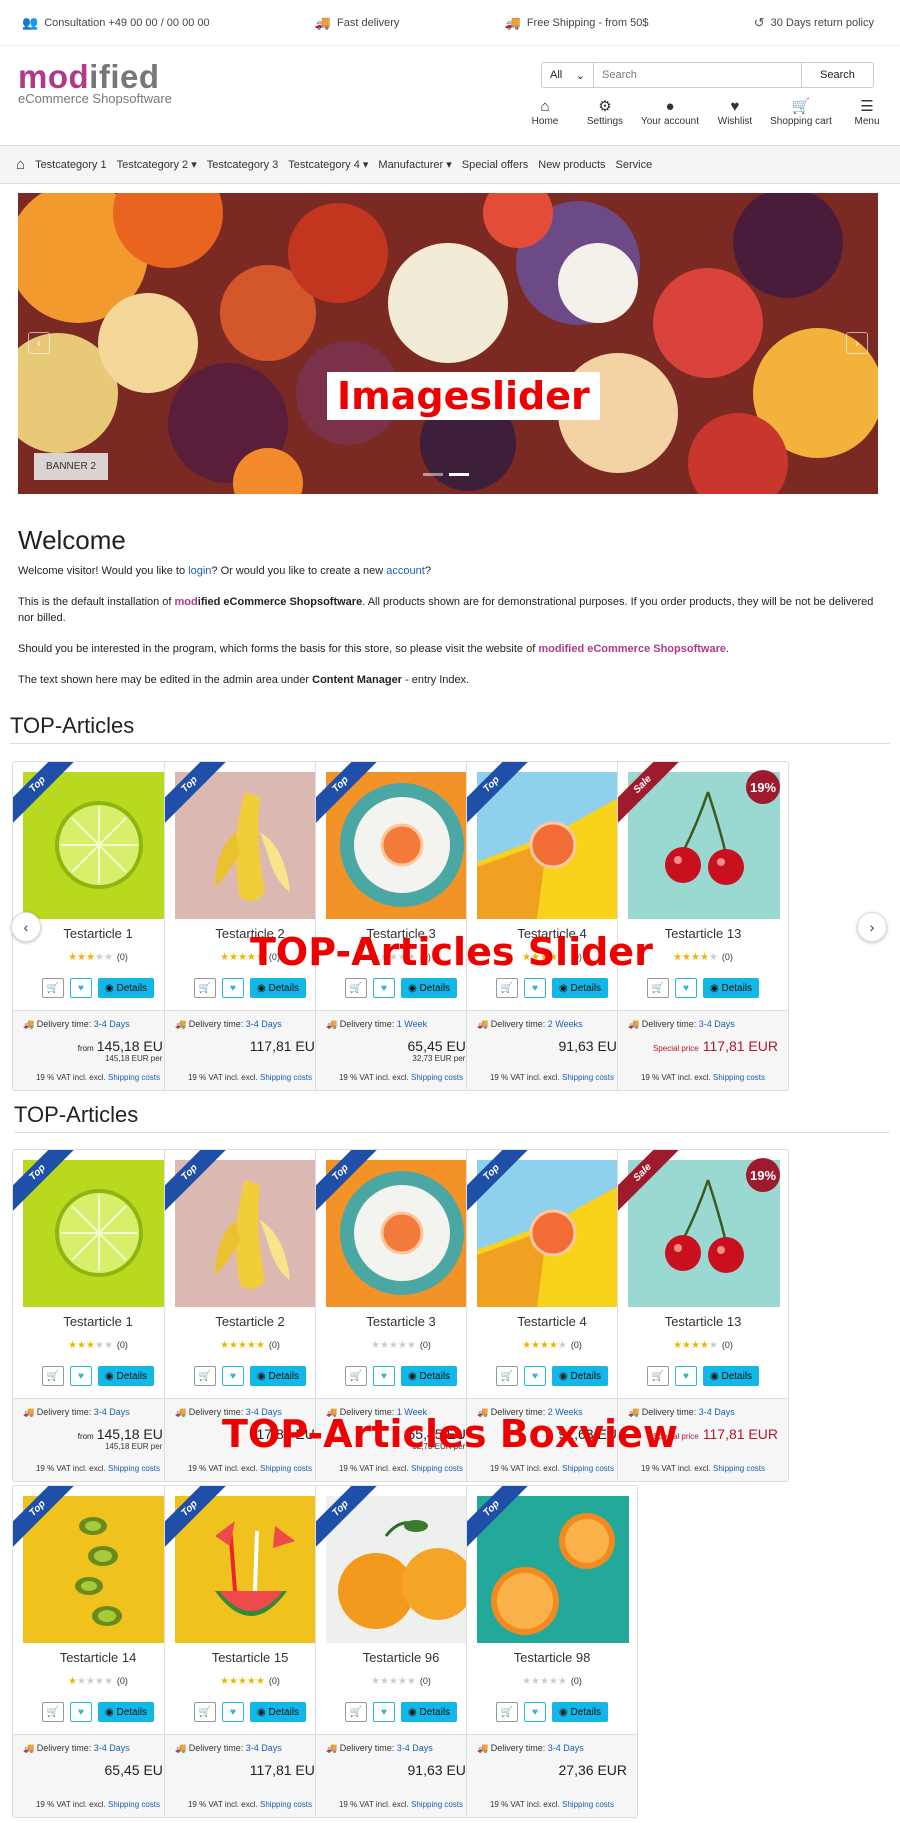 Image resolution: width=900 pixels, height=1823 pixels. What do you see at coordinates (605, 112) in the screenshot?
I see `nav-settings: ⚙ Settings` at bounding box center [605, 112].